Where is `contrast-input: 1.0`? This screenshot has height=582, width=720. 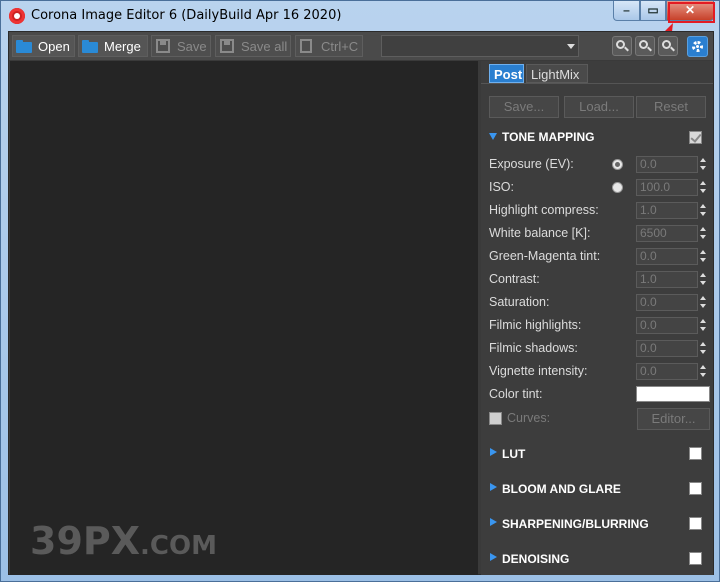 contrast-input: 1.0 is located at coordinates (667, 279).